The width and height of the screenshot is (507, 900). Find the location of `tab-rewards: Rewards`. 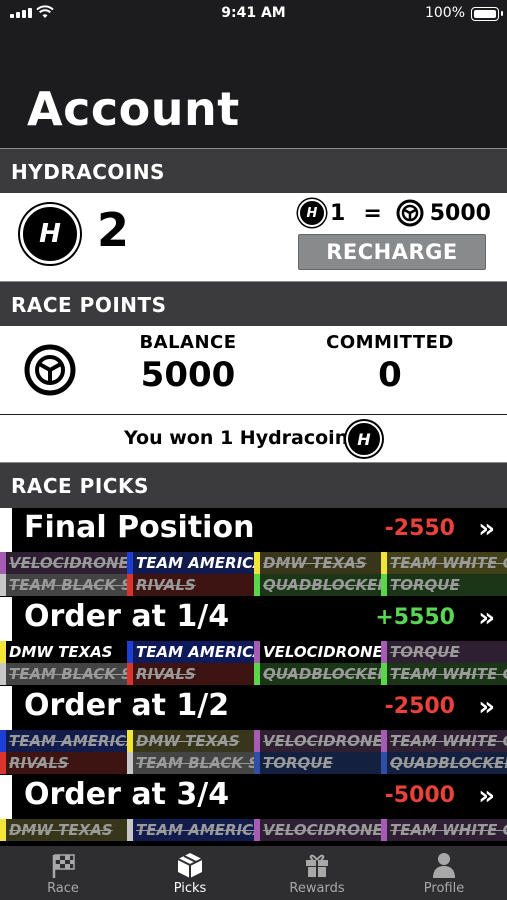

tab-rewards: Rewards is located at coordinates (317, 873).